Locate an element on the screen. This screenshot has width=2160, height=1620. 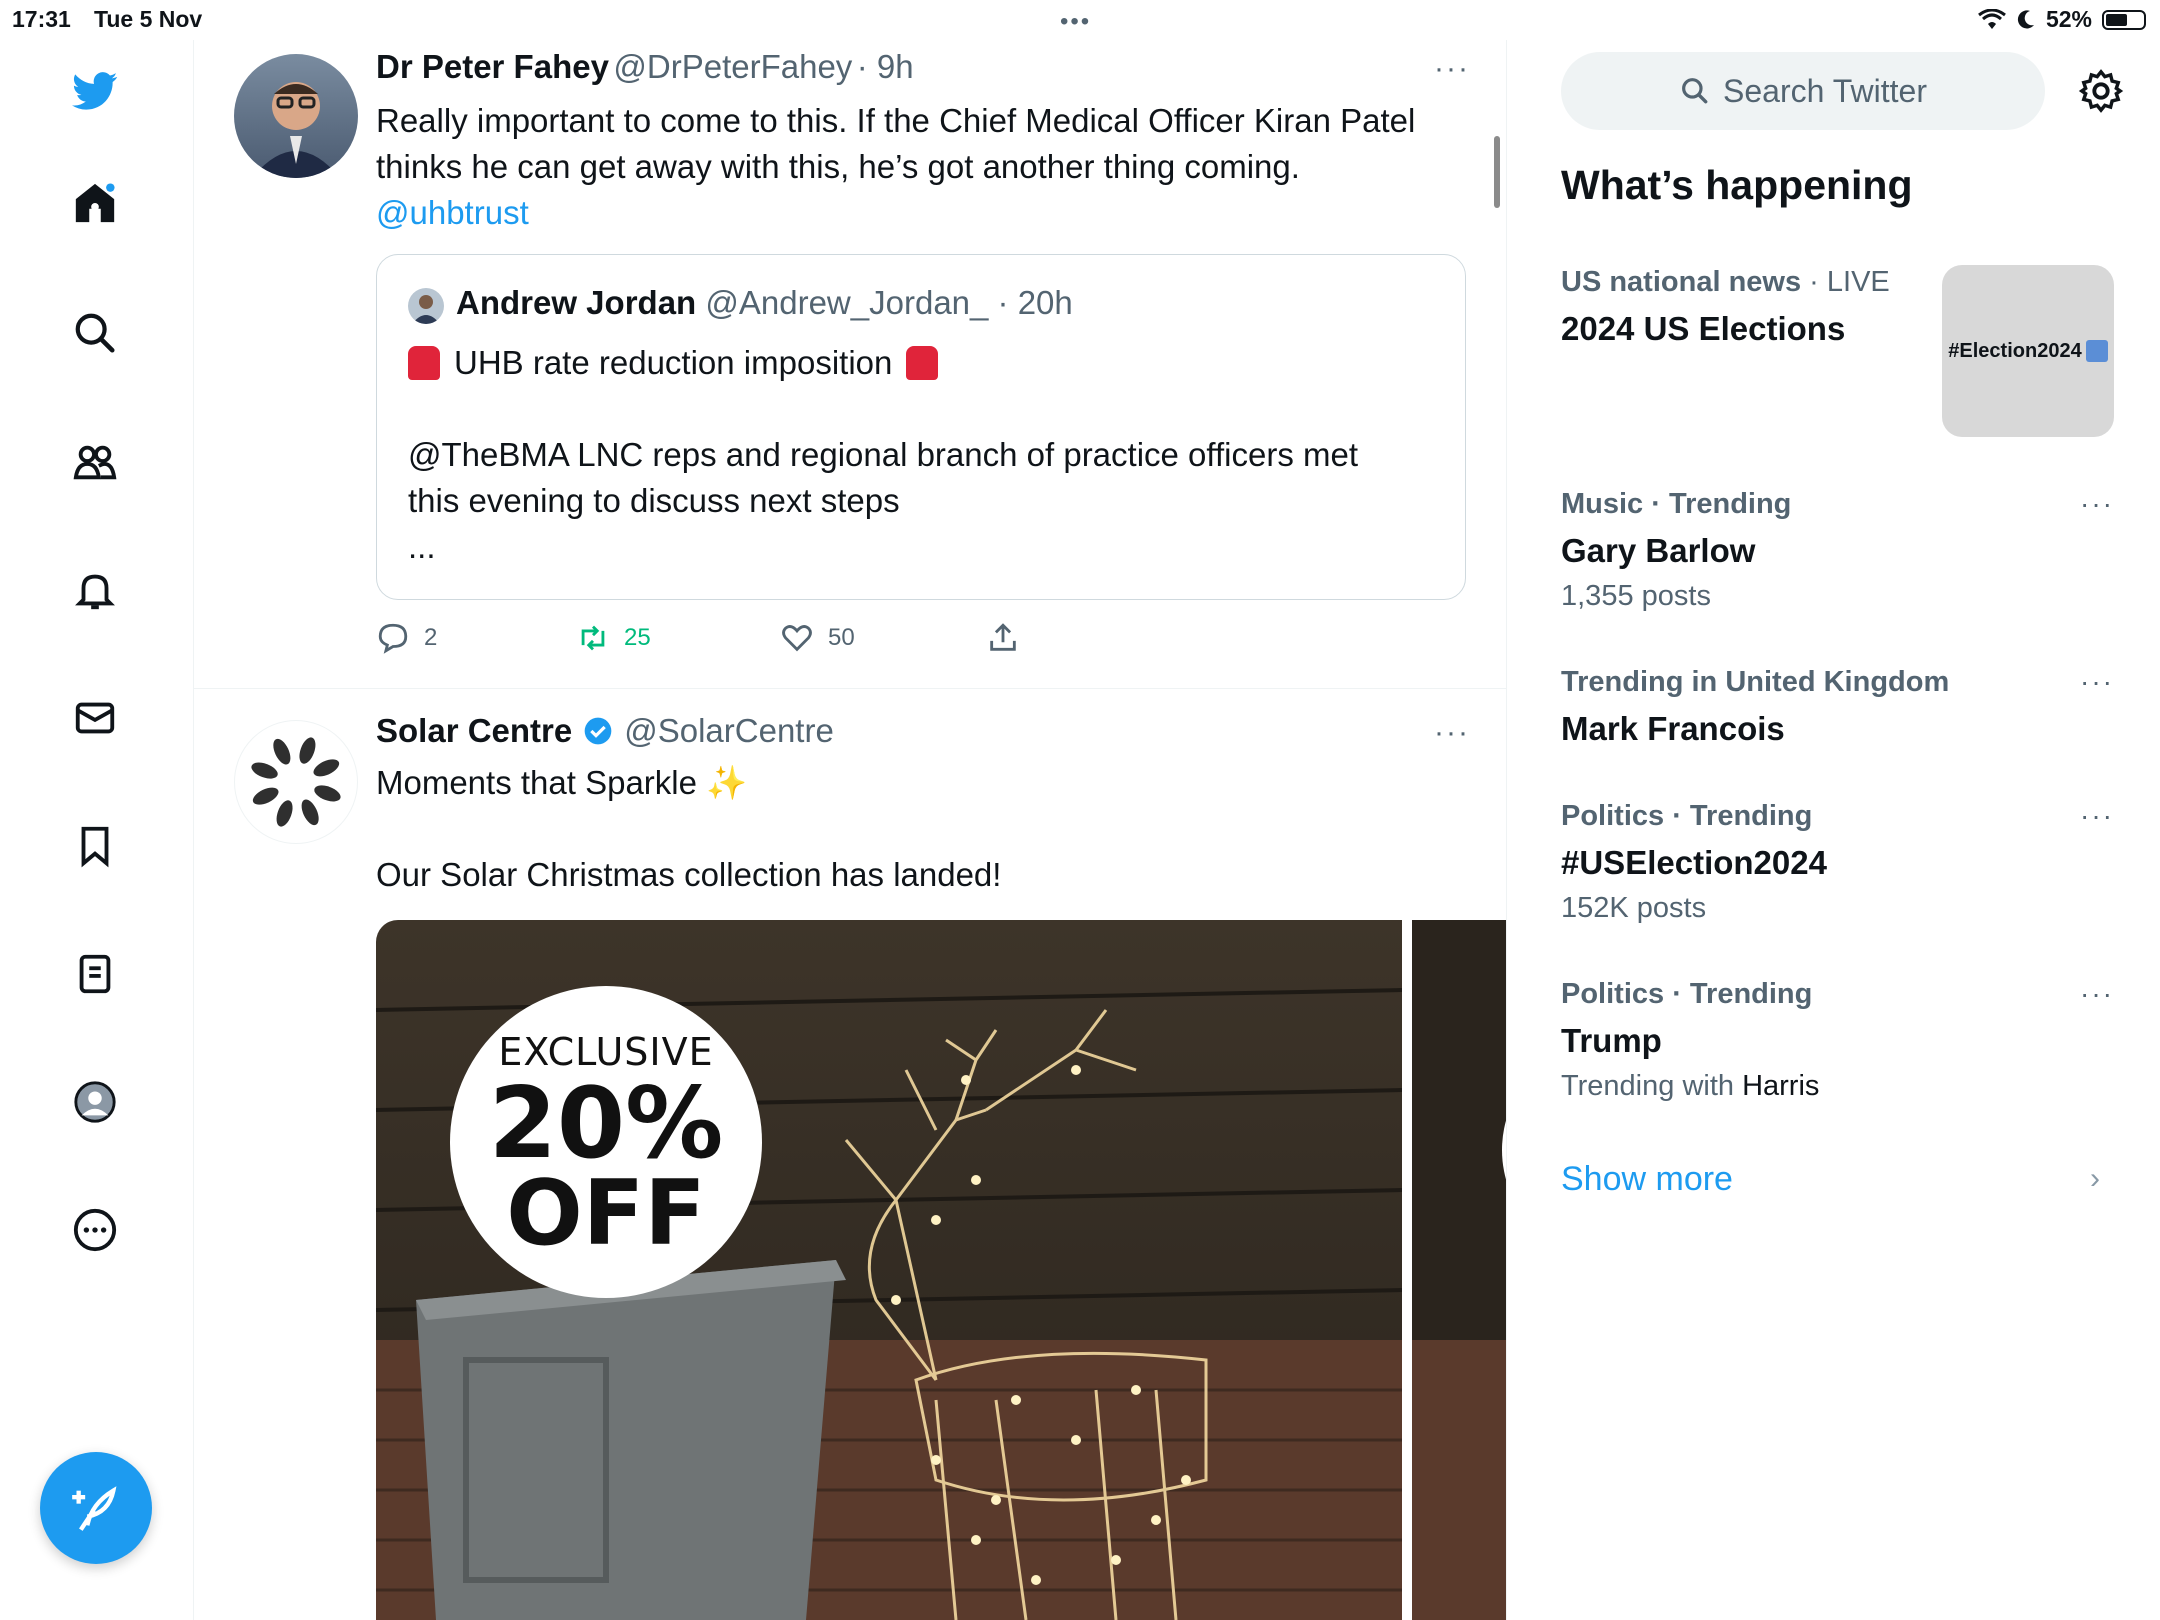
like-count: 50 is located at coordinates (841, 637).